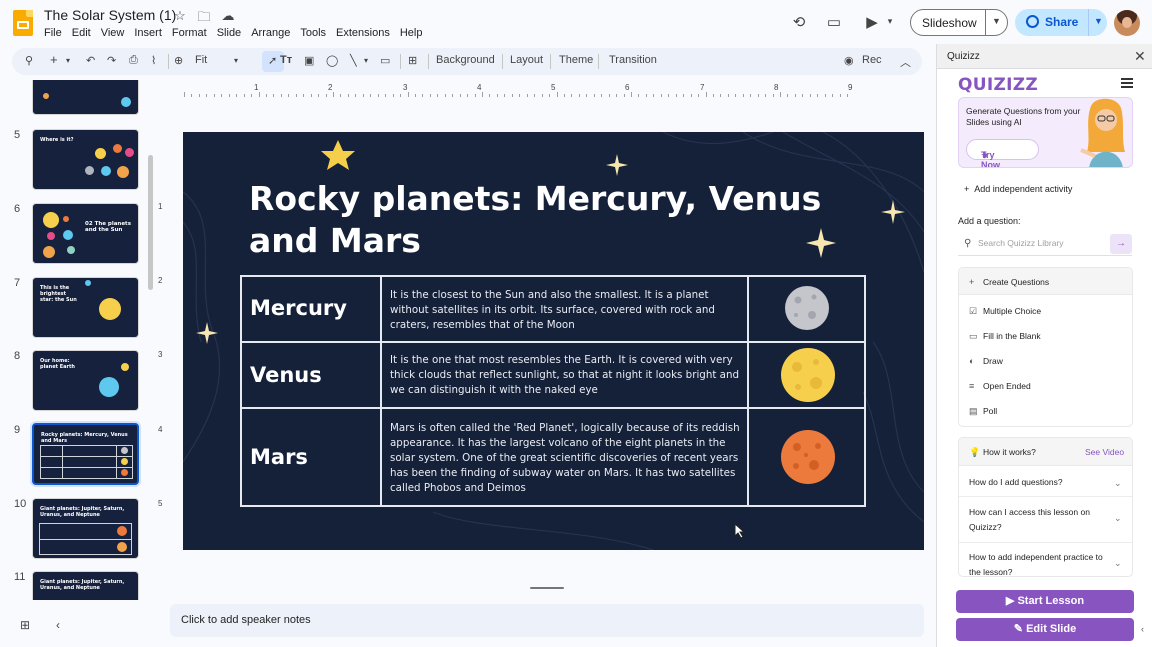 The height and width of the screenshot is (647, 1152). Describe the element at coordinates (996, 21) in the screenshot. I see `slideshow-options-icon: ▼` at that location.